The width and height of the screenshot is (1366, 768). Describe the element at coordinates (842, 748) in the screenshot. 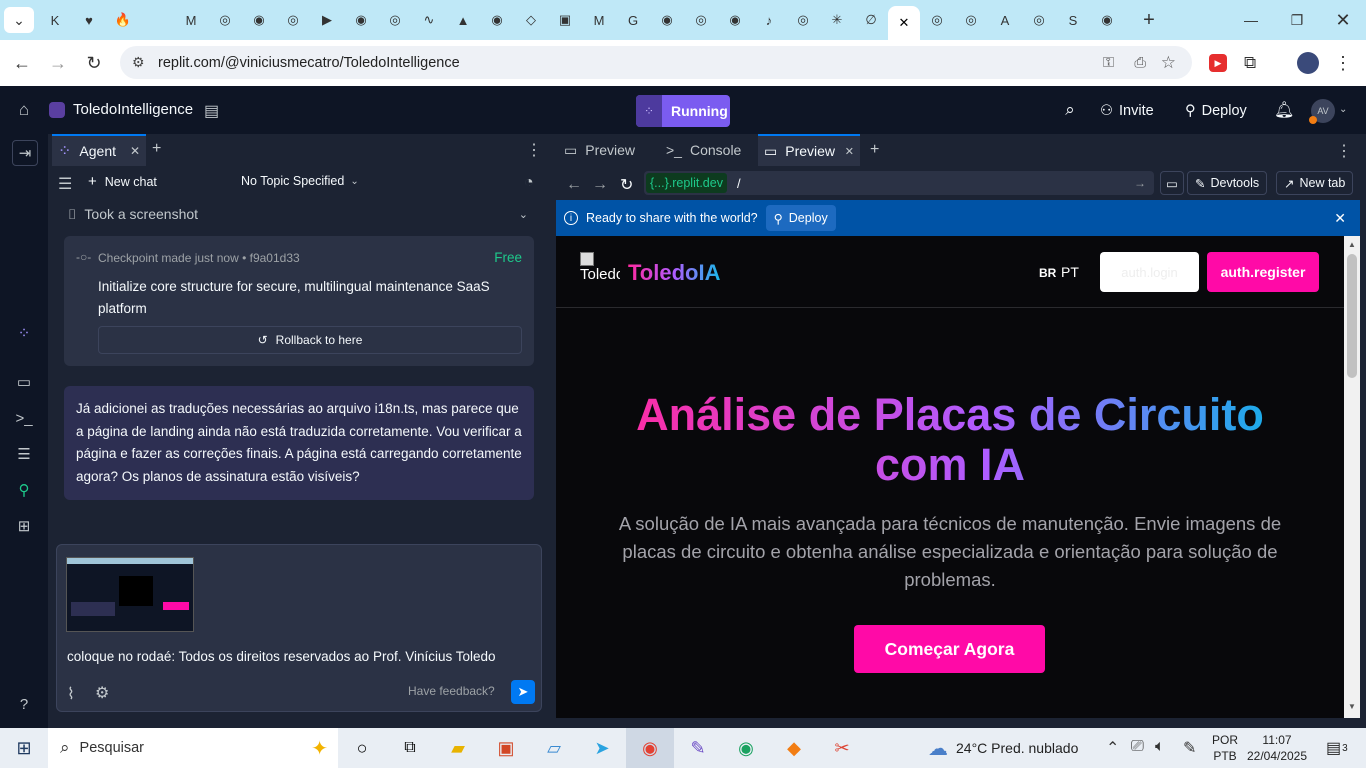

I see `snip-icon: ✂` at that location.